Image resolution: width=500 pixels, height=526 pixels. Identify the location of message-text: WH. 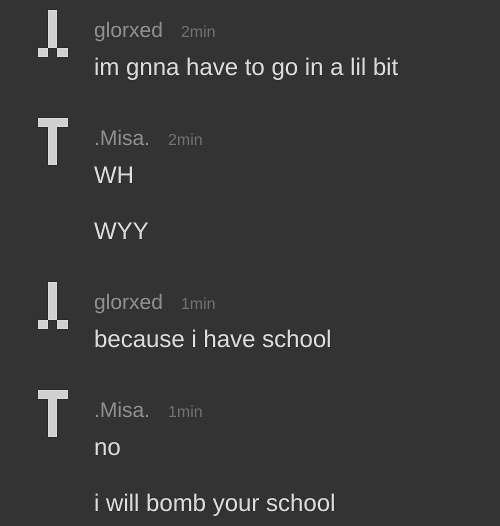
(114, 176).